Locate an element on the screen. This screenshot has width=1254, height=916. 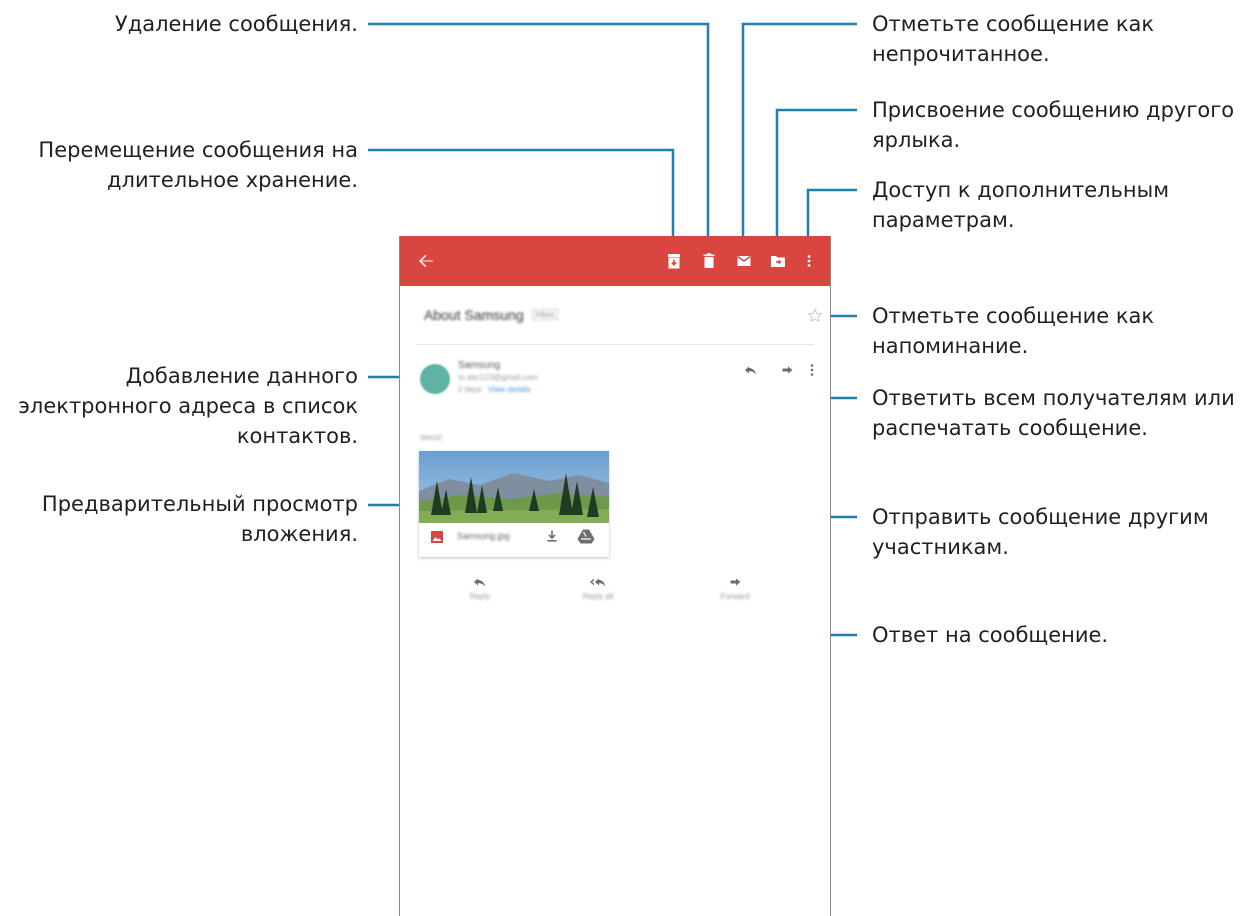
sender-email: to abc123@gmail.com is located at coordinates (498, 377).